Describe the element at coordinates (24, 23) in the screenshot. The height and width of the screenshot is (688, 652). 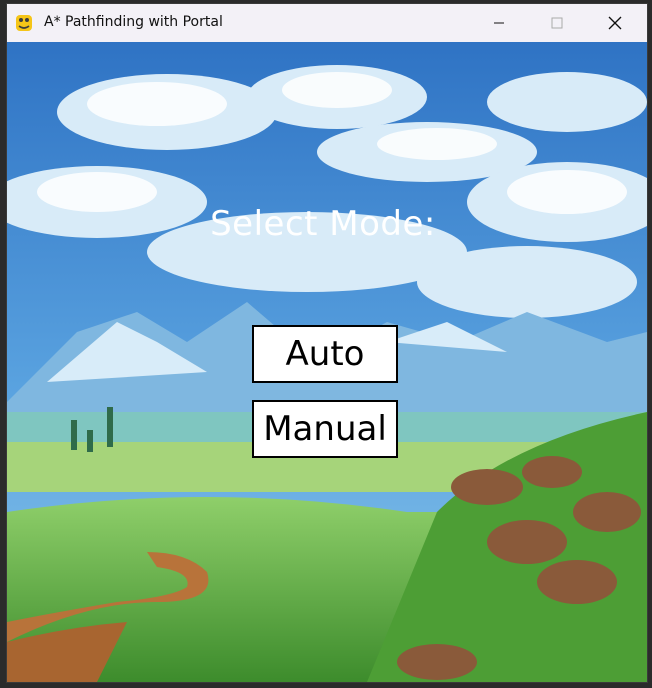
I see `pygame-snake-icon` at that location.